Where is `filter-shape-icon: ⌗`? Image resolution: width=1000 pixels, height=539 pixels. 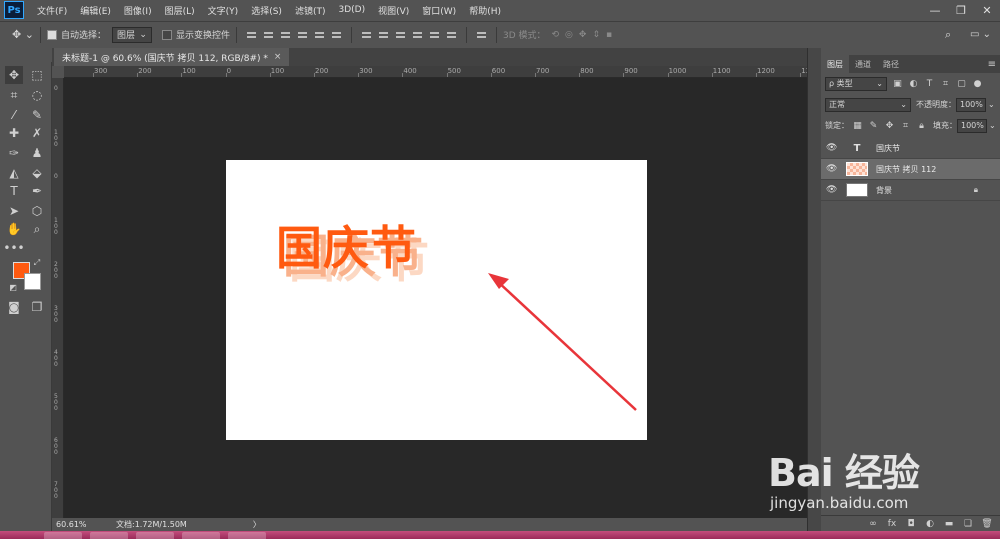
filter-shape-icon: ⌗ is located at coordinates (945, 83).